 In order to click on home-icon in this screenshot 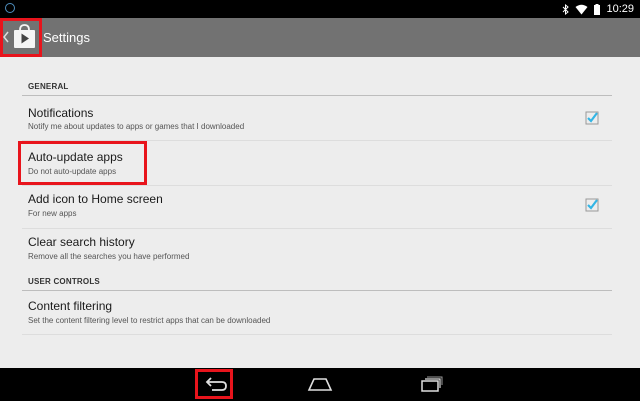, I will do `click(320, 384)`.